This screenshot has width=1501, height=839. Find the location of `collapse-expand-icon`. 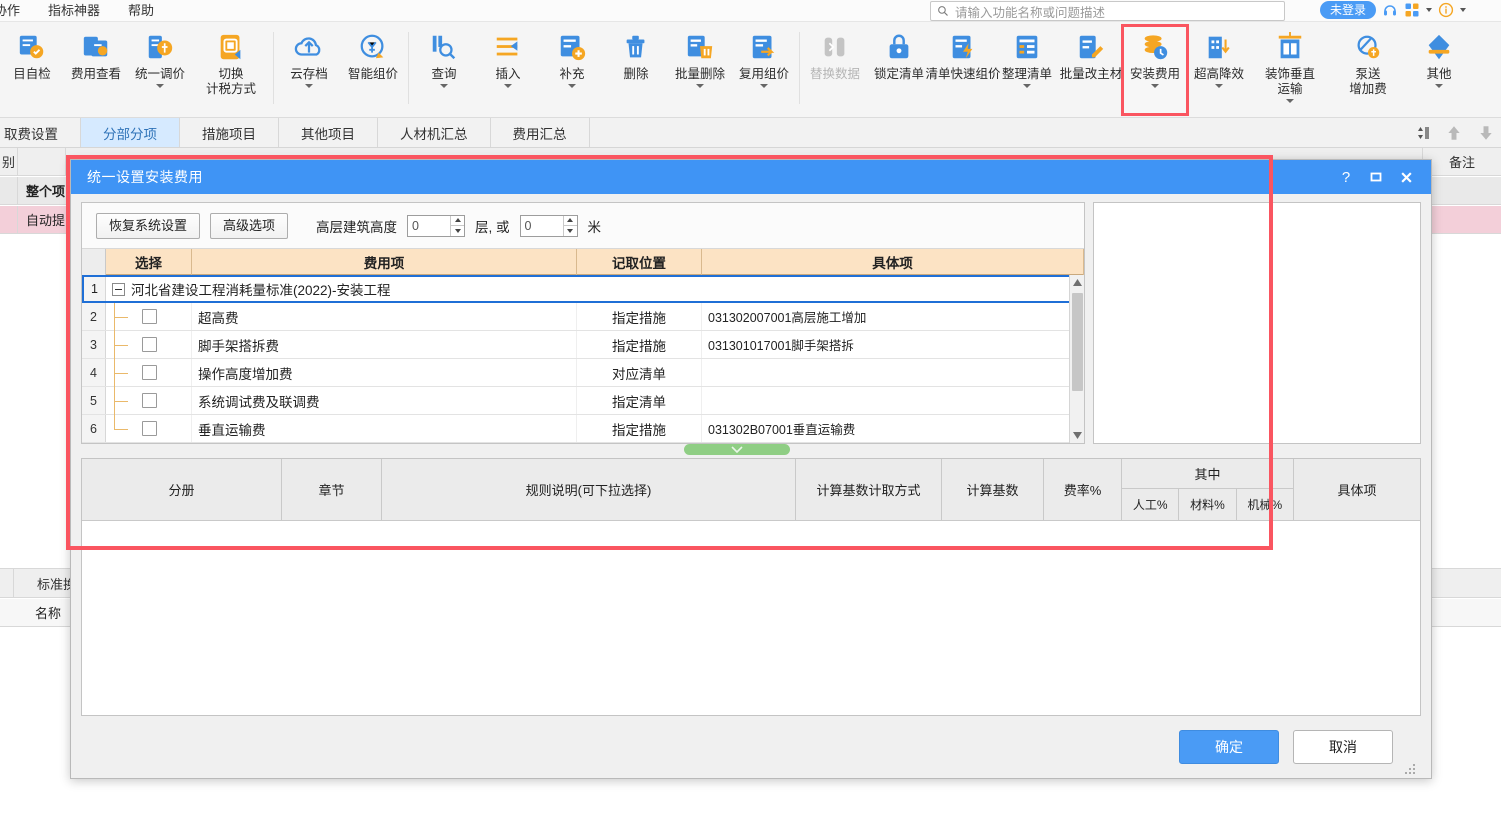

collapse-expand-icon is located at coordinates (118, 289).